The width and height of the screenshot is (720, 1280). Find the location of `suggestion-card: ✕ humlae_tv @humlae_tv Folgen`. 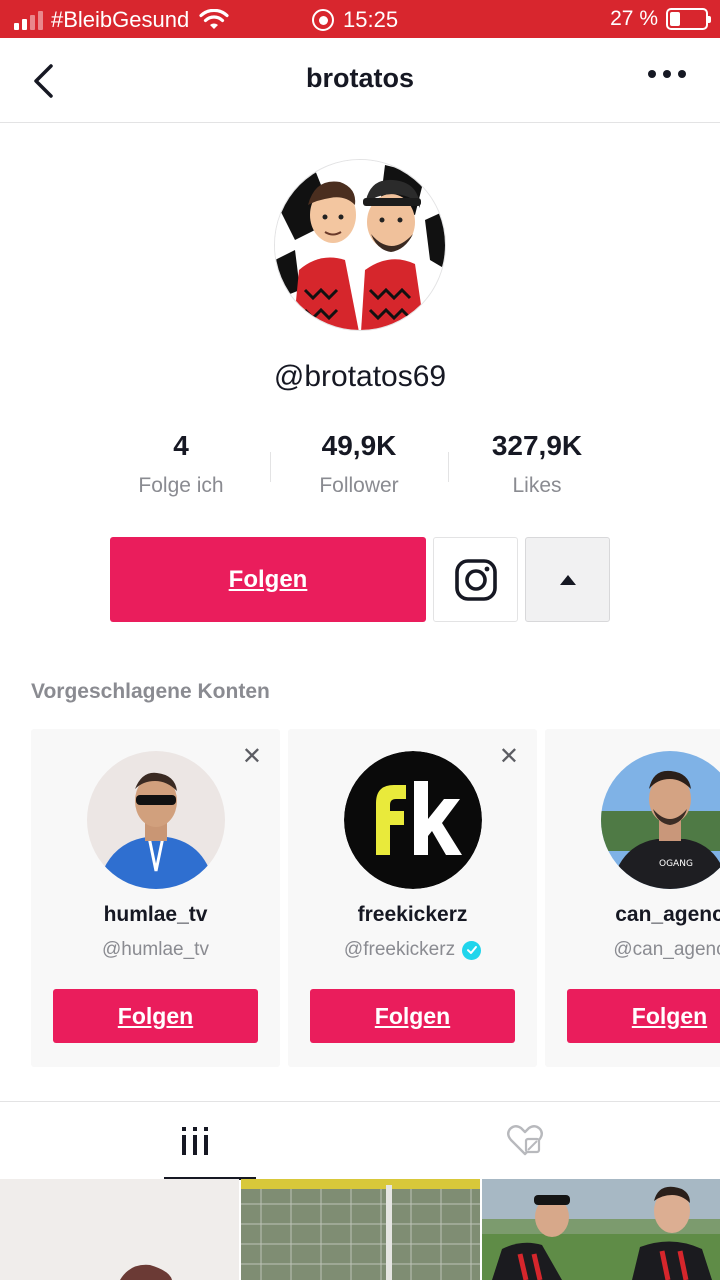

suggestion-card: ✕ humlae_tv @humlae_tv Folgen is located at coordinates (155, 898).